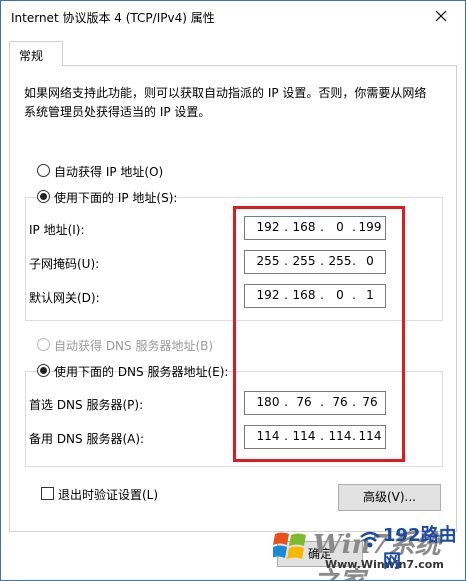  What do you see at coordinates (370, 539) in the screenshot?
I see `wifi-icon` at bounding box center [370, 539].